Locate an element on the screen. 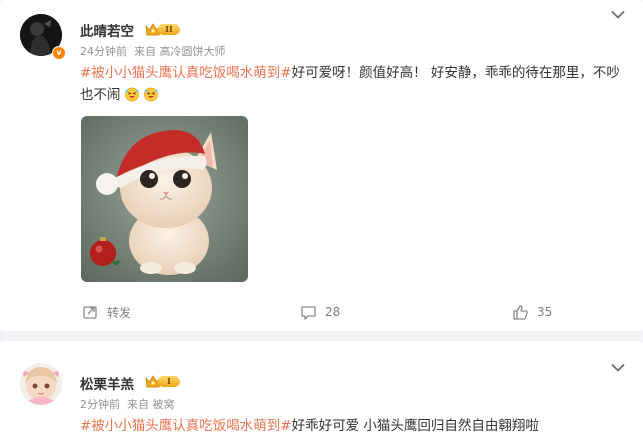 The height and width of the screenshot is (445, 643). level-number: I is located at coordinates (169, 381).